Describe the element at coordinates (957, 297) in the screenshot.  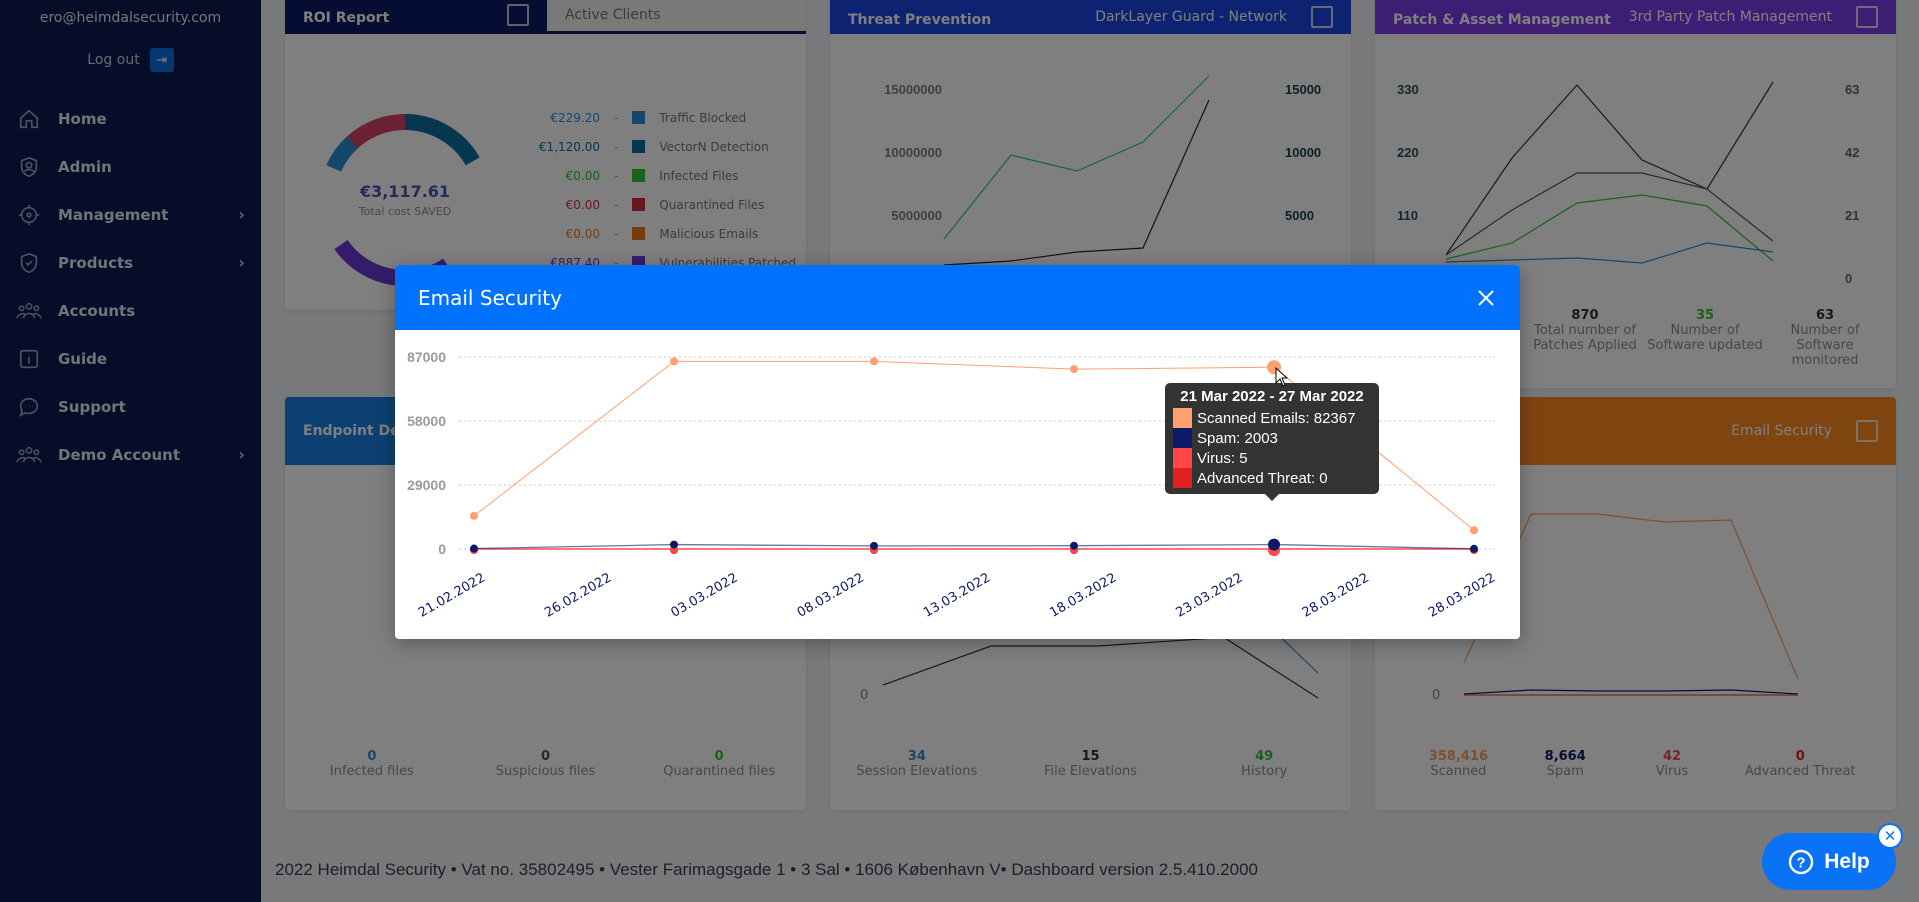
I see `modal-header: Email Security` at that location.